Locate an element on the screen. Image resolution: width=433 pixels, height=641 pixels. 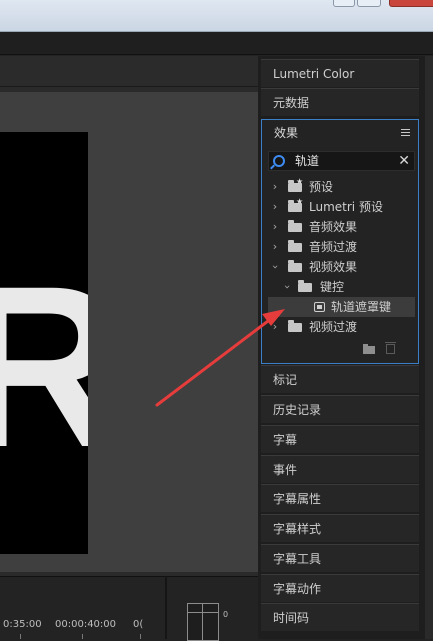
timecode-ruler-label: 00:00:40:00 is located at coordinates (86, 624).